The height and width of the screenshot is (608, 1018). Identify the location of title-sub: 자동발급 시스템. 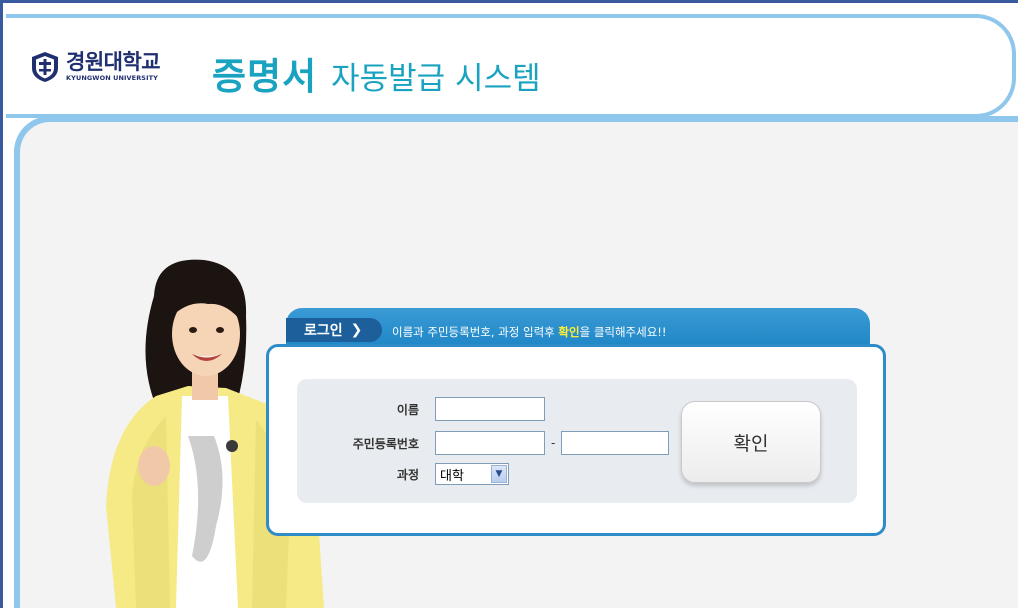
(436, 79).